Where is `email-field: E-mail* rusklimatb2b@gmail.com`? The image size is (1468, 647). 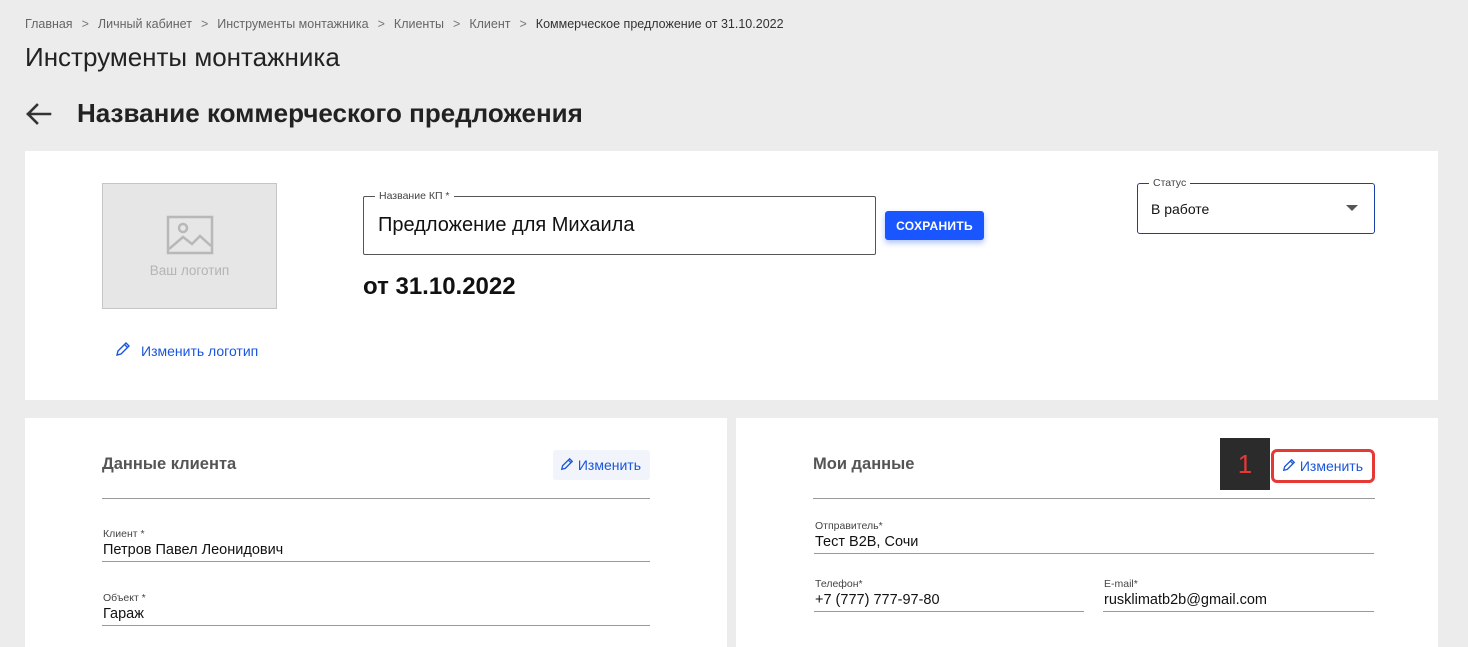 email-field: E-mail* rusklimatb2b@gmail.com is located at coordinates (1238, 595).